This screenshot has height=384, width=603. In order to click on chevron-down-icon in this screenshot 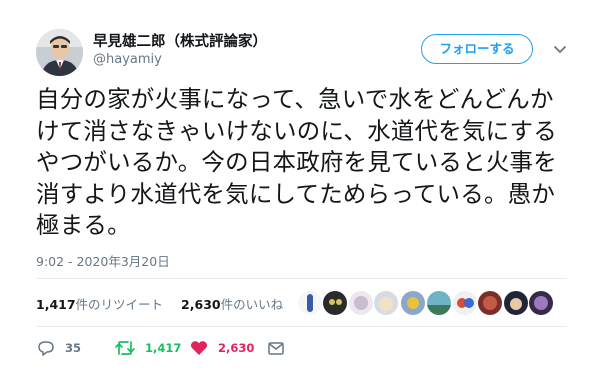, I will do `click(560, 49)`.